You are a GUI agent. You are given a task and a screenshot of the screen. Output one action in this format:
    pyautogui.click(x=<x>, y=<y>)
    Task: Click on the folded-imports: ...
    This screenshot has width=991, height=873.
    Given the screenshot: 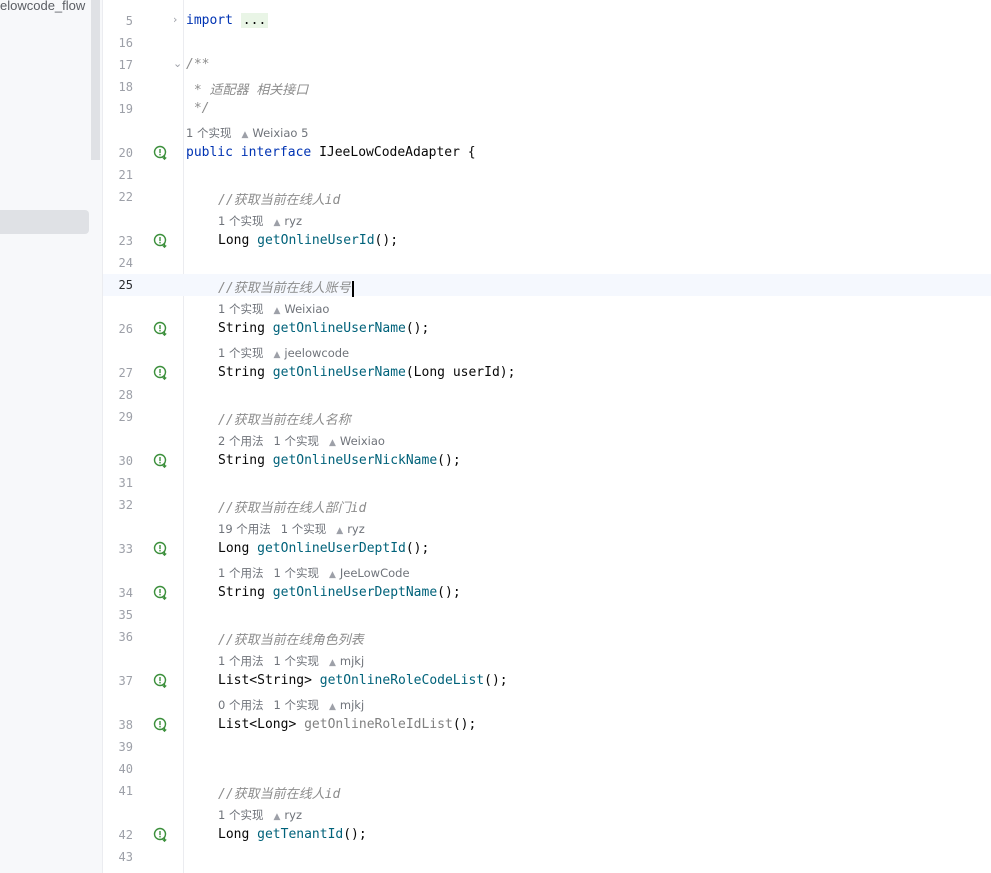 What is the action you would take?
    pyautogui.click(x=254, y=20)
    